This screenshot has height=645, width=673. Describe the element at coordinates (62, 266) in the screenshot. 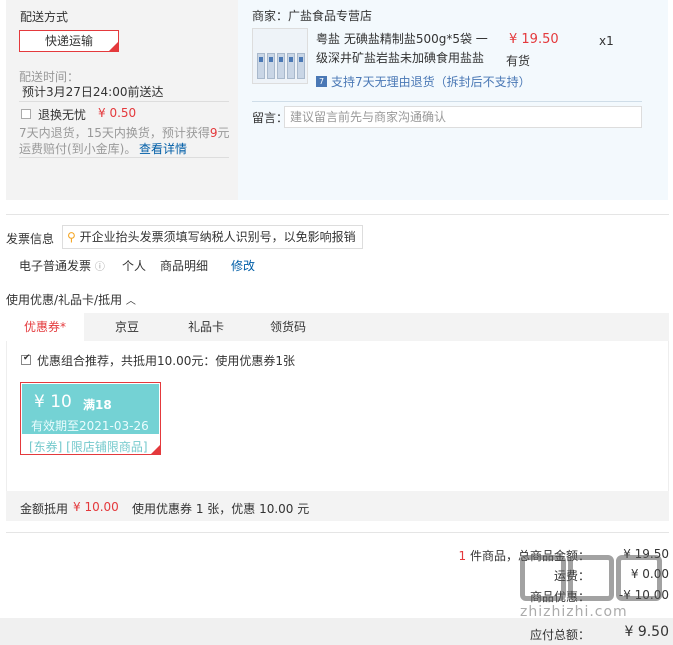

I see `invoice-type: 电子普通发票 ⓘ` at that location.